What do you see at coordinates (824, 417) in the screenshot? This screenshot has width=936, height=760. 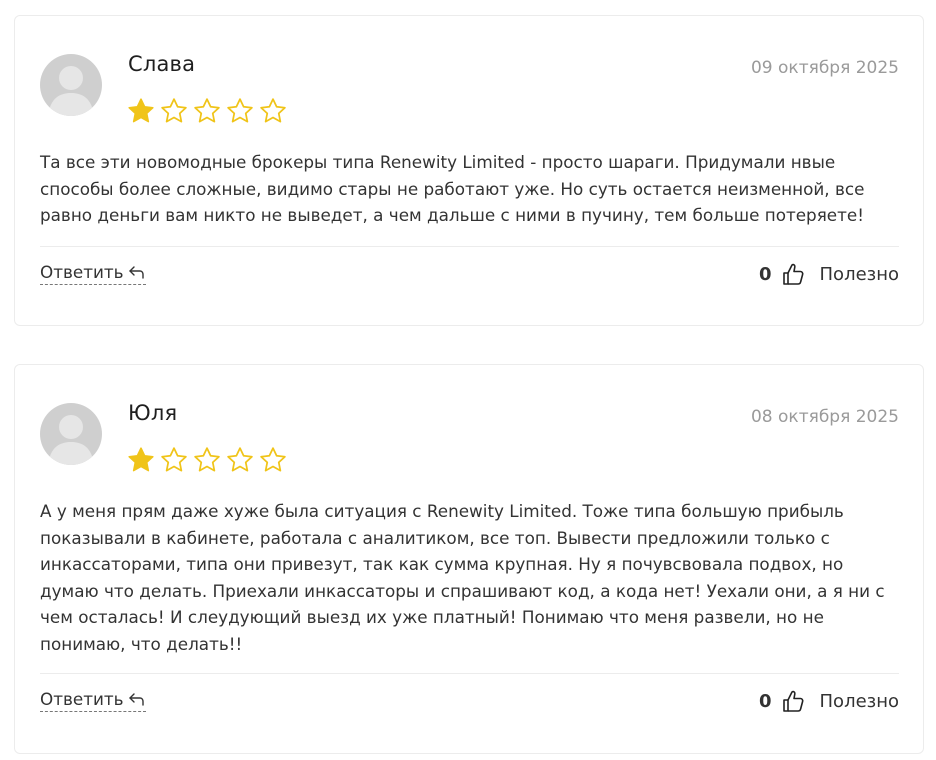 I see `review-date: 08 октября 2025` at bounding box center [824, 417].